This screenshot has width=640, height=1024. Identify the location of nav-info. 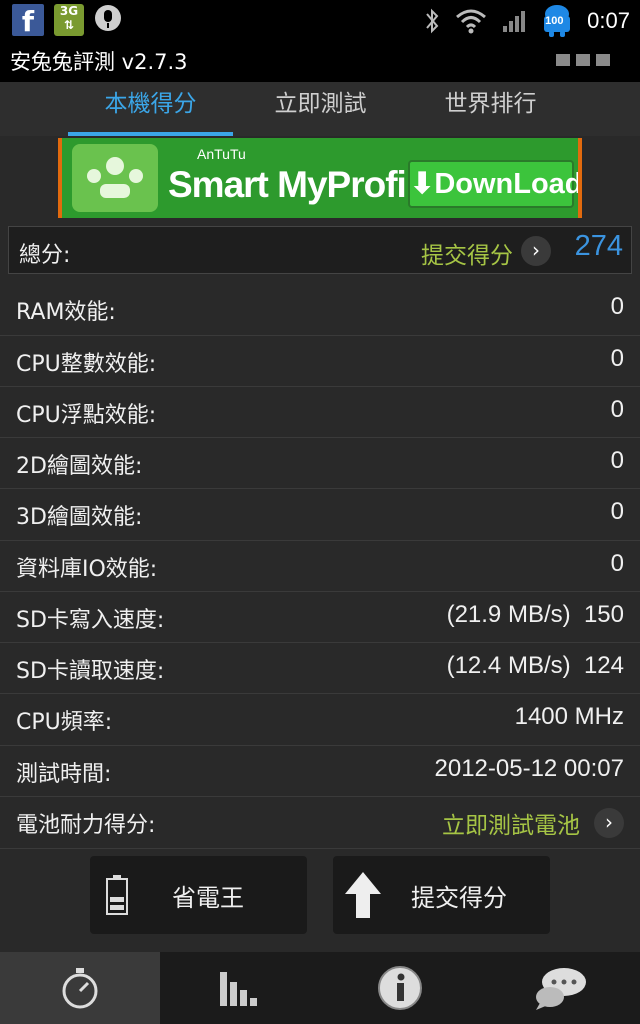
(400, 988).